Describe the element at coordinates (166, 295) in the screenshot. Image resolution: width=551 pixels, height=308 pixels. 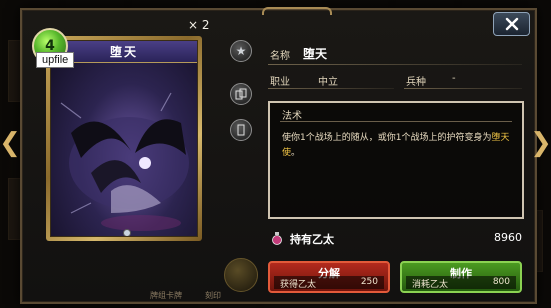
I see `background-text: 牌组卡牌` at that location.